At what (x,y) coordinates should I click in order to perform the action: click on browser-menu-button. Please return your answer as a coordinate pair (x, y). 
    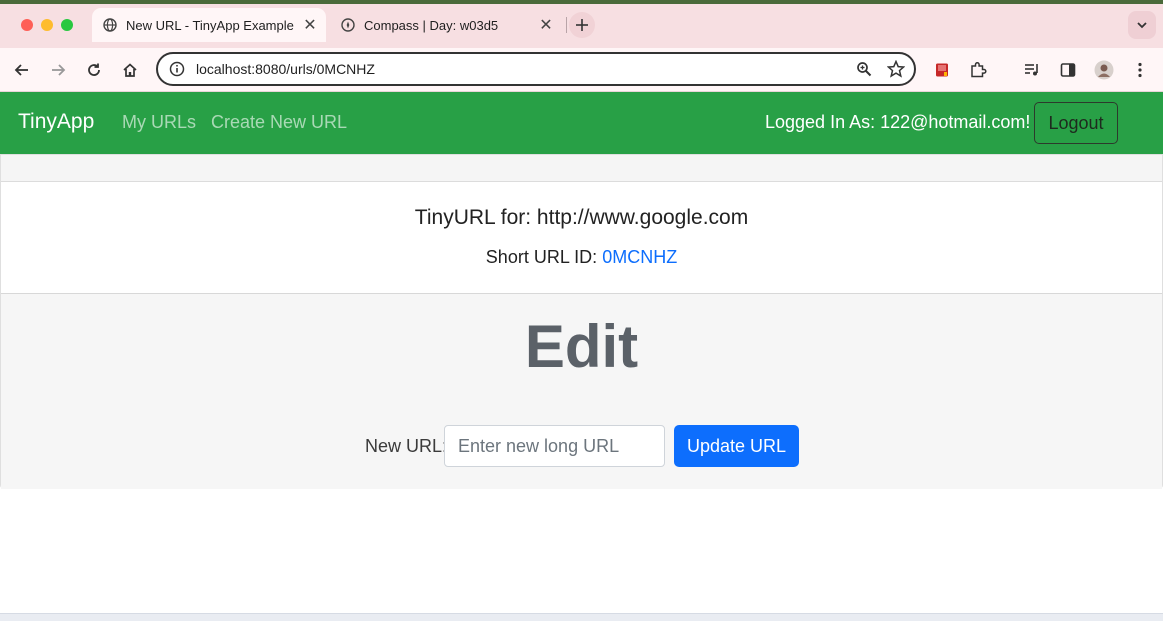
    Looking at the image, I should click on (1140, 70).